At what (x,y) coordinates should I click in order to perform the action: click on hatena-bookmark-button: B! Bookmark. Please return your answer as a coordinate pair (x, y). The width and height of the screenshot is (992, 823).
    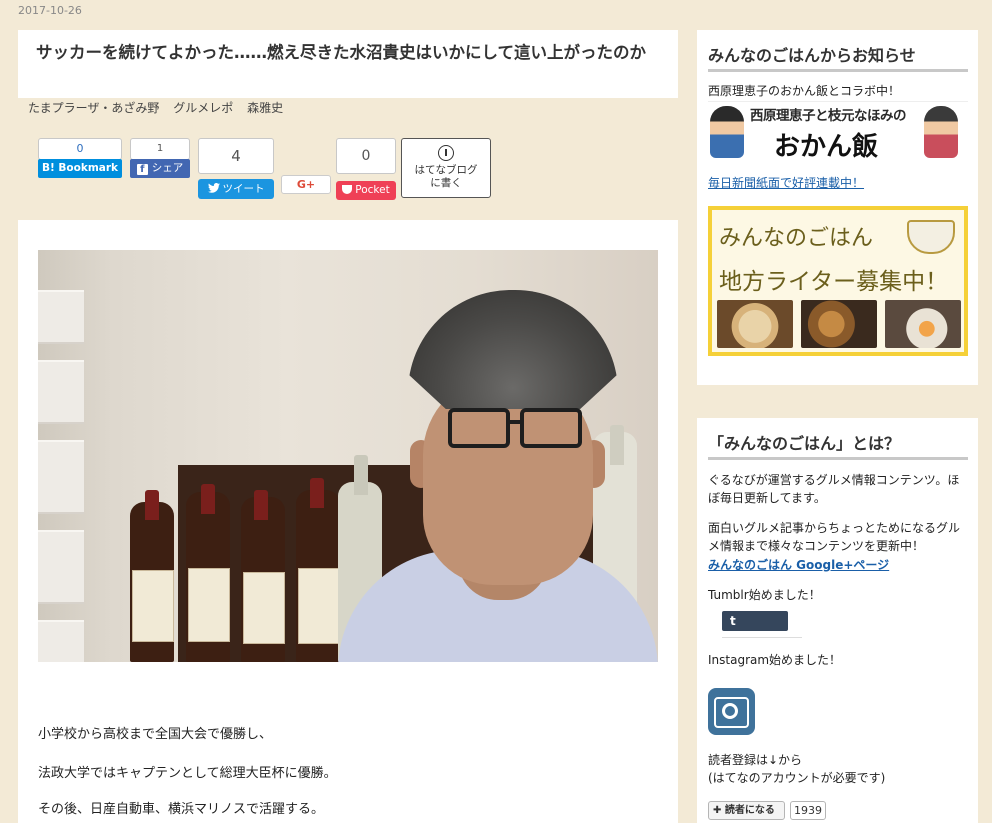
    Looking at the image, I should click on (80, 168).